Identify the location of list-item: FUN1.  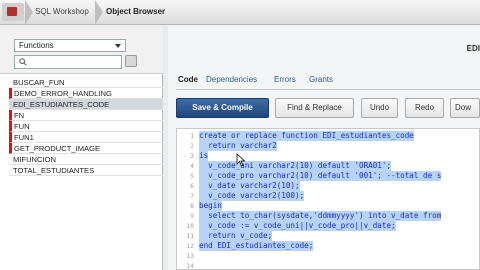
(86, 137).